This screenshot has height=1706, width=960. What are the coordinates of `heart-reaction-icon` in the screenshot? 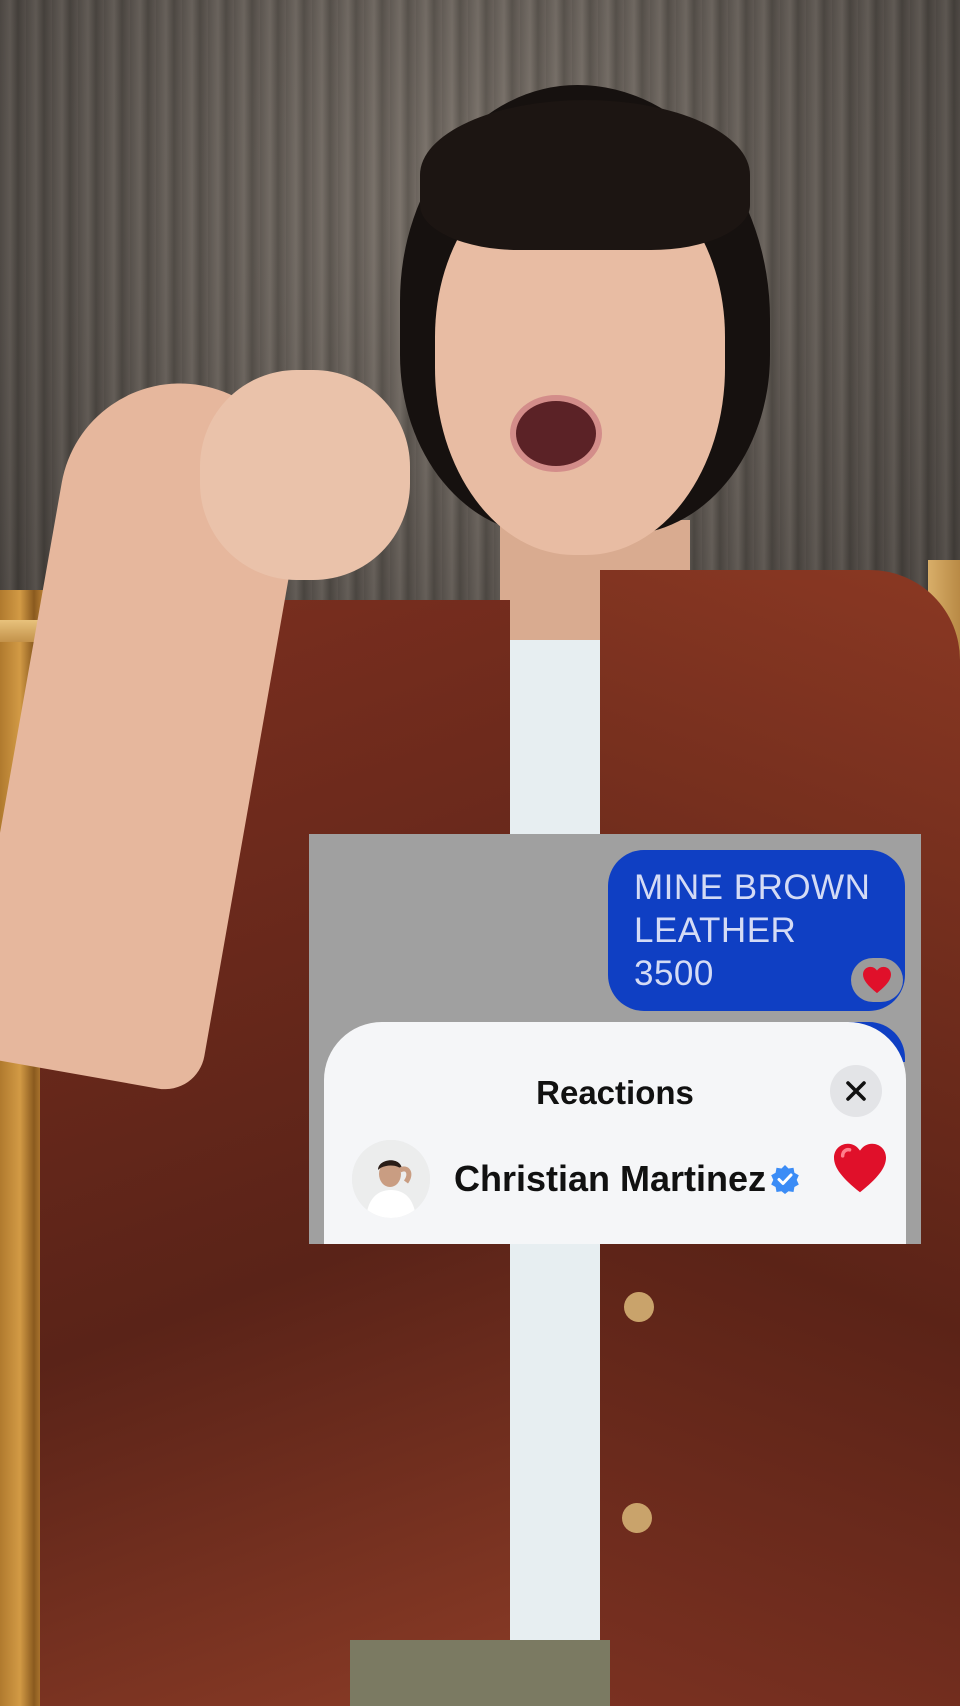 It's located at (860, 1170).